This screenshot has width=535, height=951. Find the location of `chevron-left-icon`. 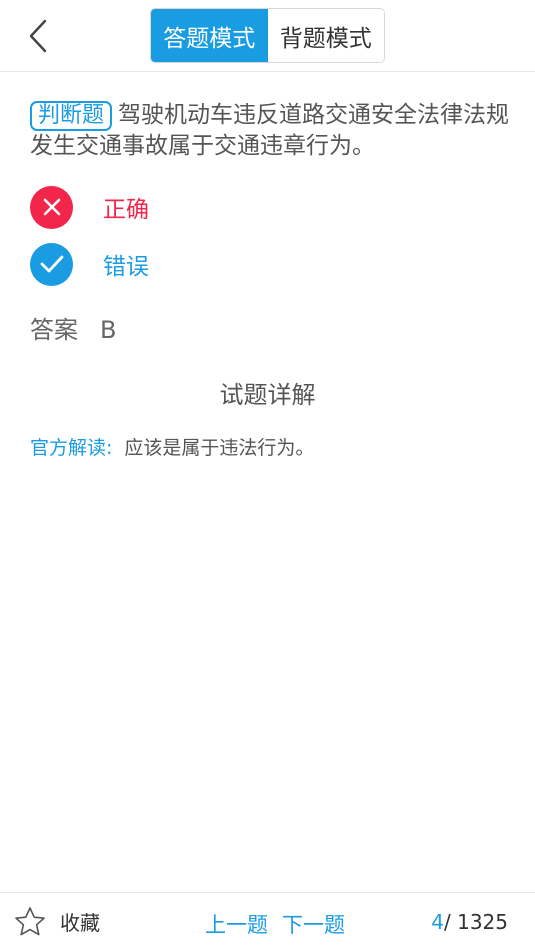

chevron-left-icon is located at coordinates (38, 36).